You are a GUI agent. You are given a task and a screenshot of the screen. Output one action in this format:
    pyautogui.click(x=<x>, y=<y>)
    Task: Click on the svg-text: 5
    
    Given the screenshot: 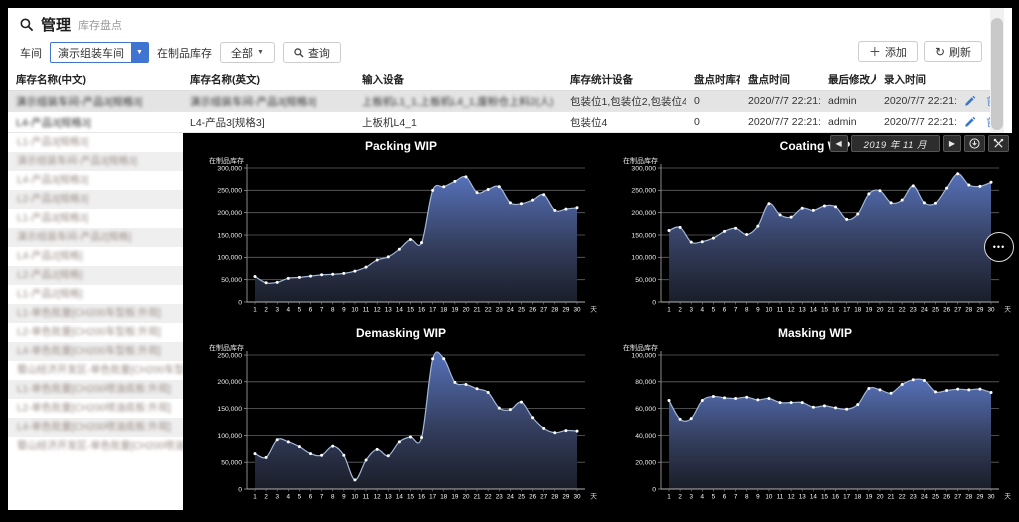 What is the action you would take?
    pyautogui.click(x=300, y=310)
    